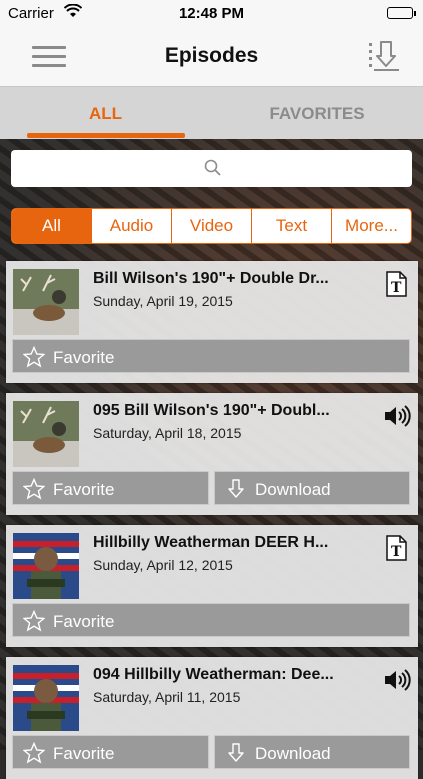  What do you see at coordinates (105, 113) in the screenshot?
I see `tab-all: ALL` at bounding box center [105, 113].